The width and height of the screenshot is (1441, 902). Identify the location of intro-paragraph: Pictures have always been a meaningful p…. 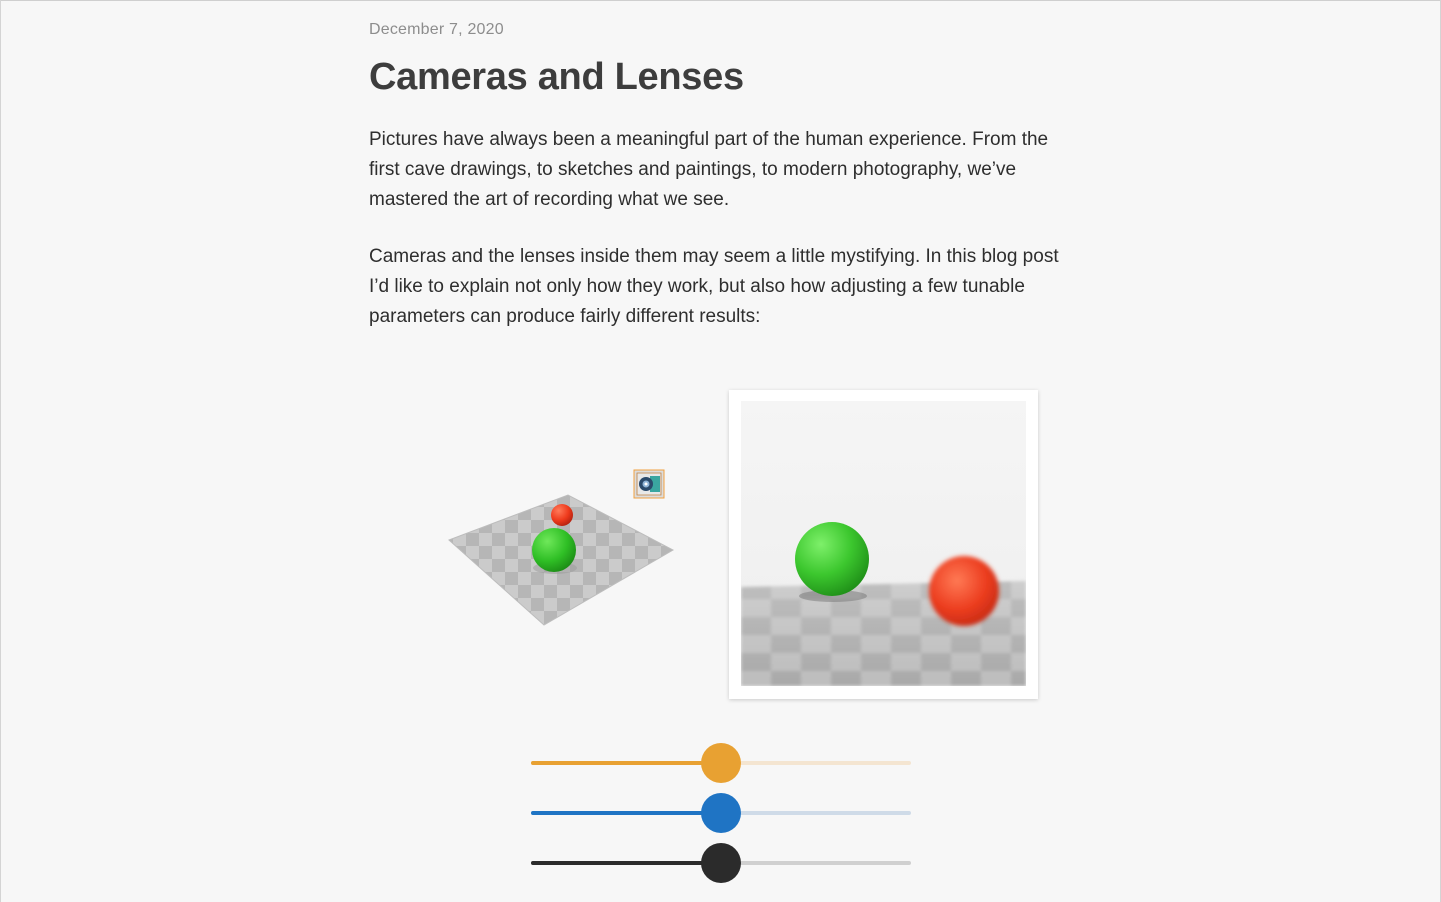
(709, 169).